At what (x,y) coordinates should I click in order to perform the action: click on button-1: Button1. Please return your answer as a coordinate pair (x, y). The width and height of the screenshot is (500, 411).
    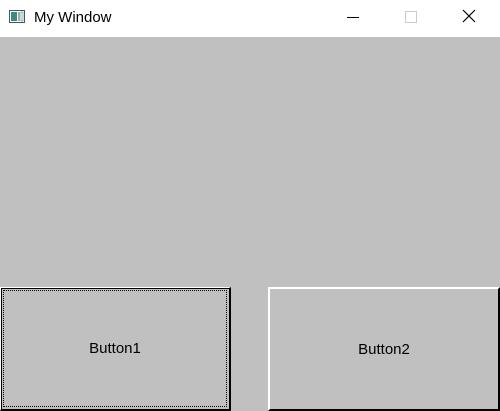
    Looking at the image, I should click on (115, 349).